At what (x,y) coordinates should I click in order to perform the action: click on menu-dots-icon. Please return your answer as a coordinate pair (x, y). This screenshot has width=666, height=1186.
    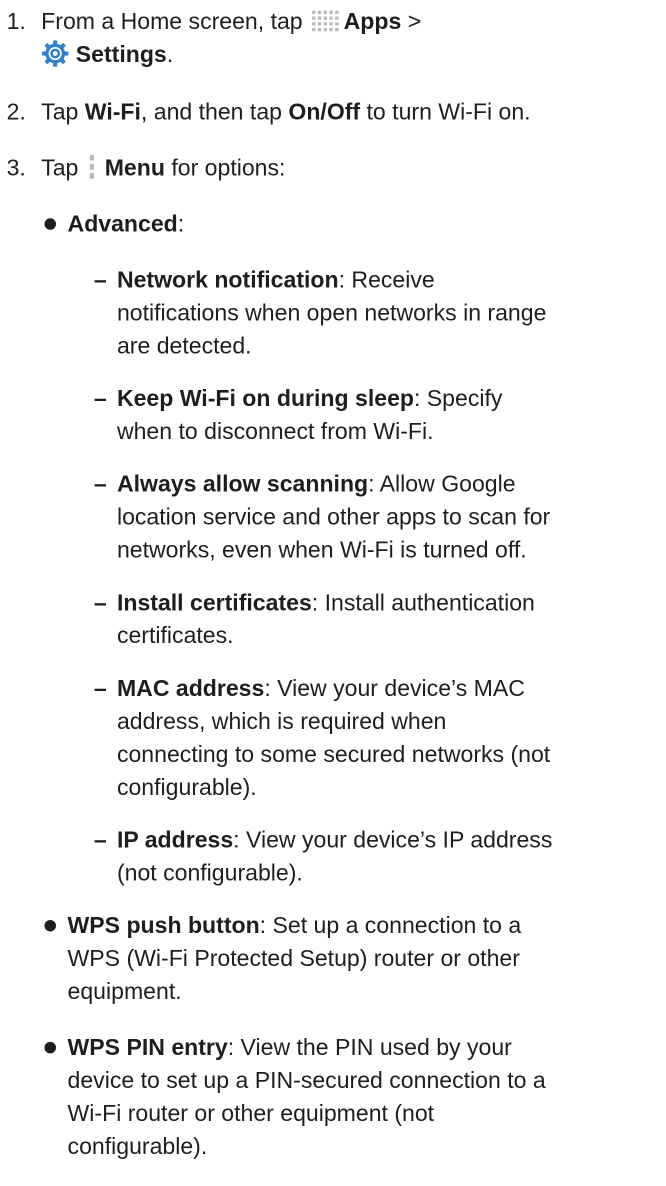
    Looking at the image, I should click on (92, 167).